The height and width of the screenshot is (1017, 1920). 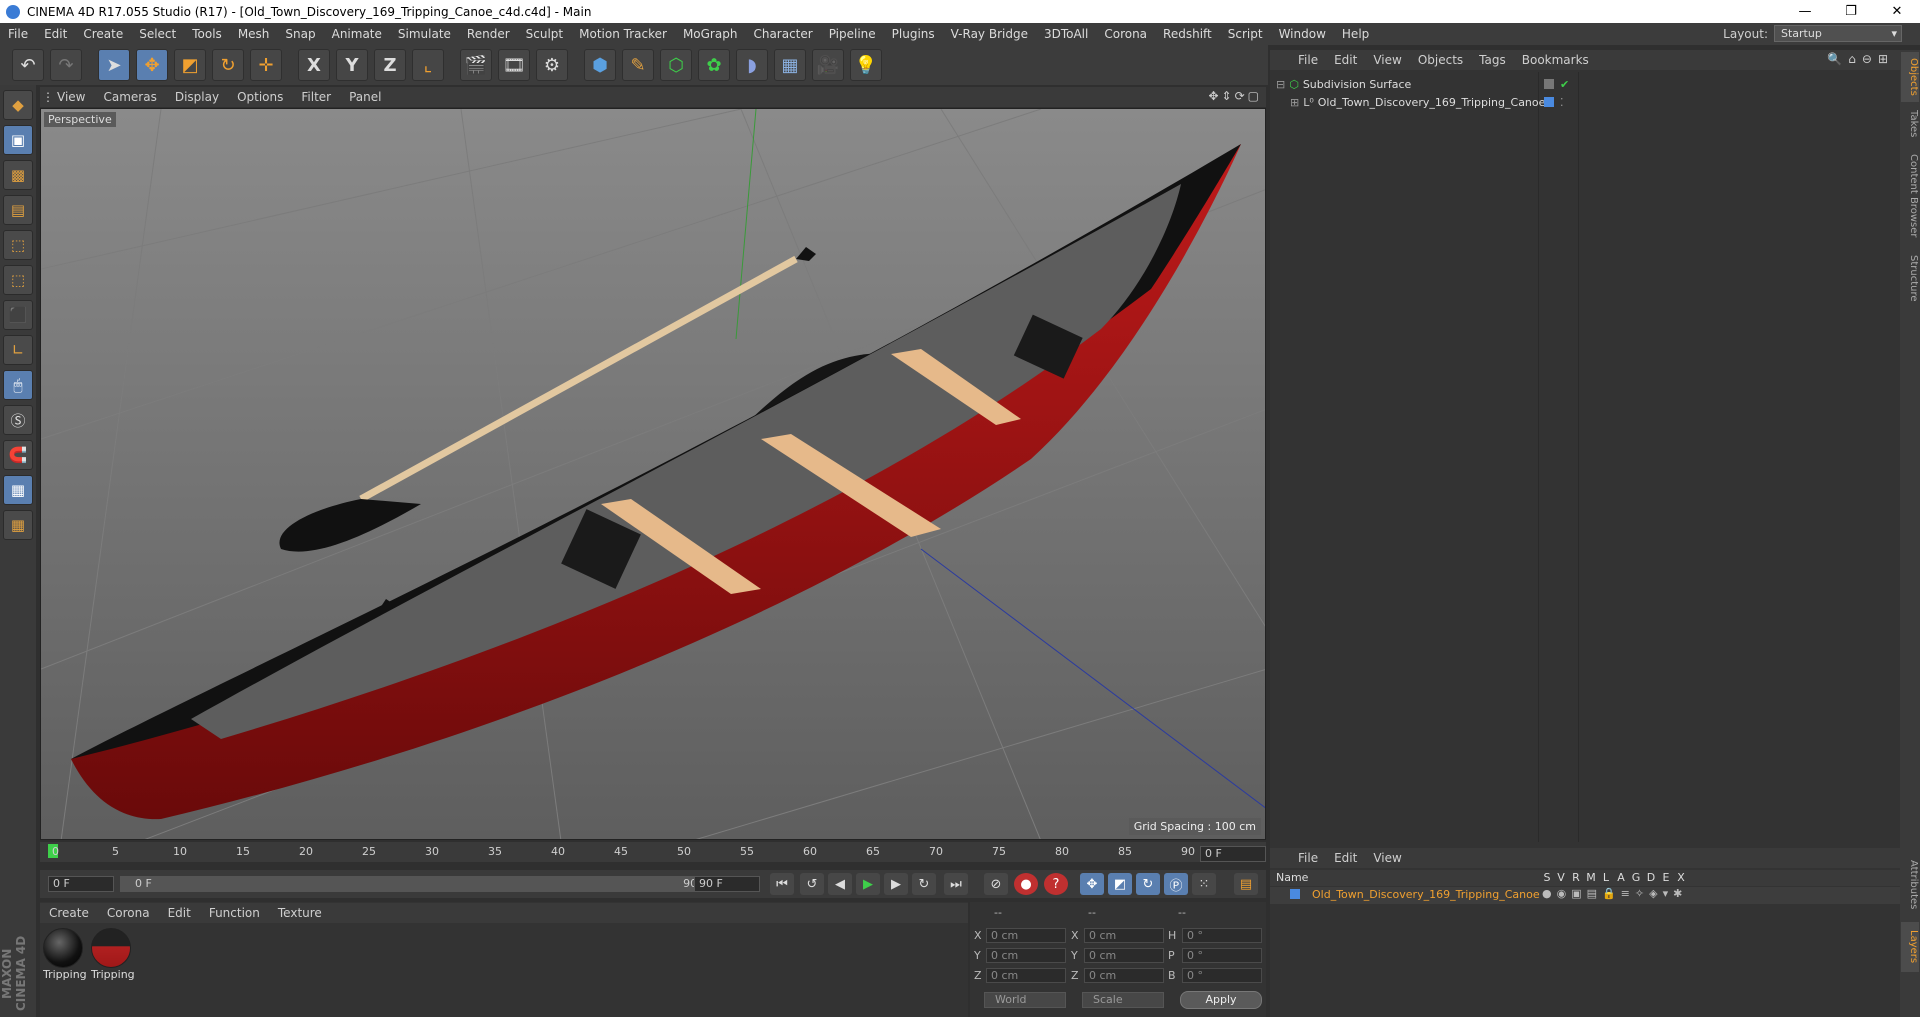 What do you see at coordinates (1187, 34) in the screenshot?
I see `menu-redshift: Redshift` at bounding box center [1187, 34].